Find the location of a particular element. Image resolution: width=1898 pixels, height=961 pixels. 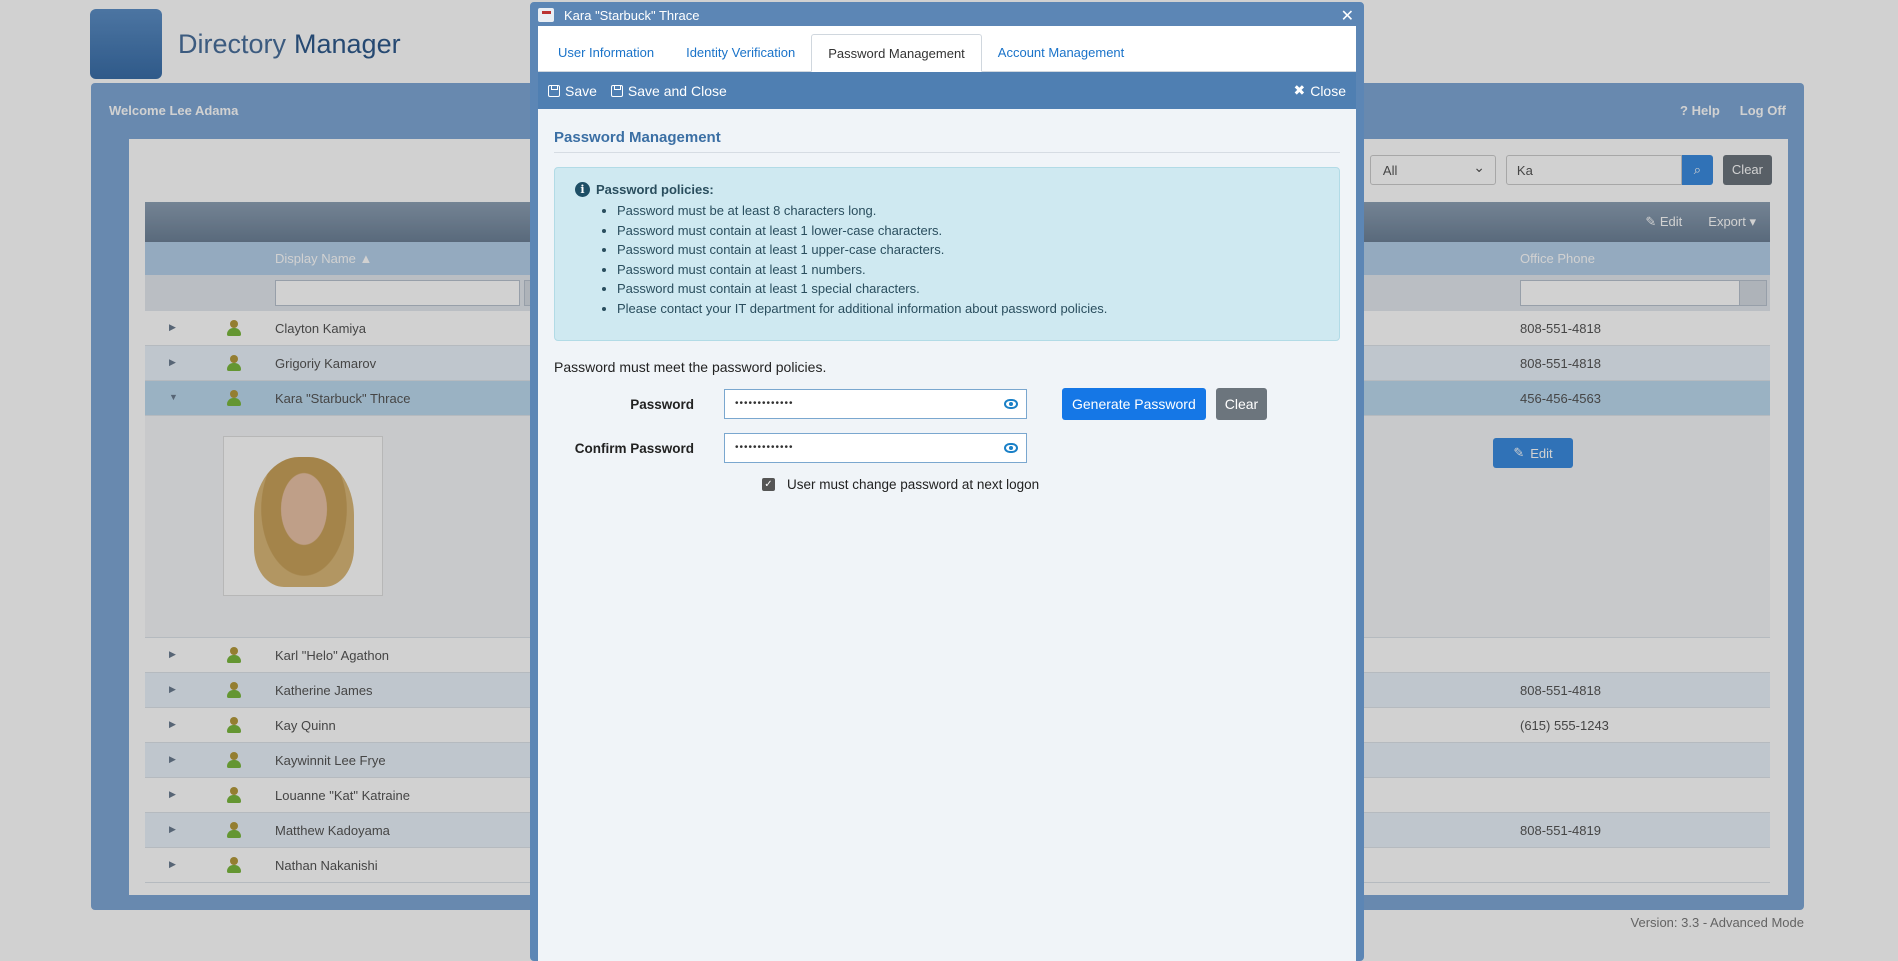

save-button: Save is located at coordinates (572, 91).